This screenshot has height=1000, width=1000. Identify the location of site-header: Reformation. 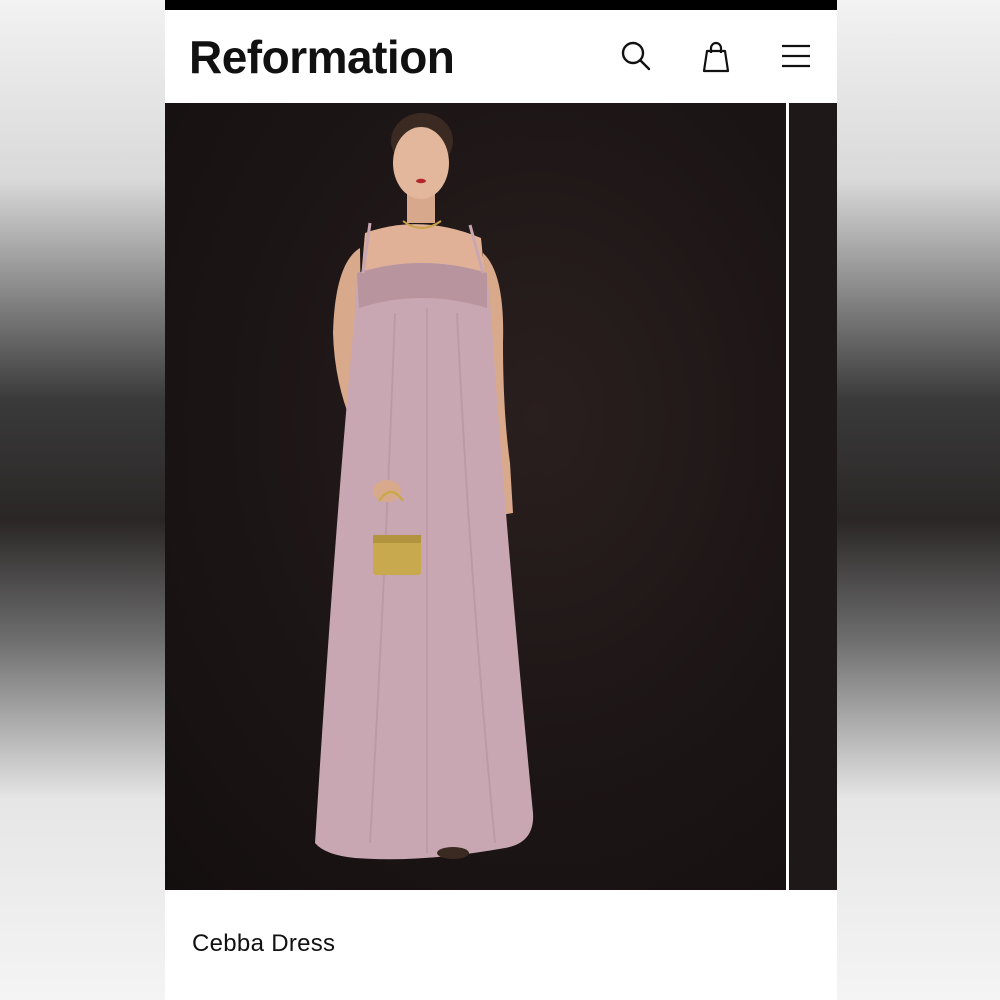
(501, 56).